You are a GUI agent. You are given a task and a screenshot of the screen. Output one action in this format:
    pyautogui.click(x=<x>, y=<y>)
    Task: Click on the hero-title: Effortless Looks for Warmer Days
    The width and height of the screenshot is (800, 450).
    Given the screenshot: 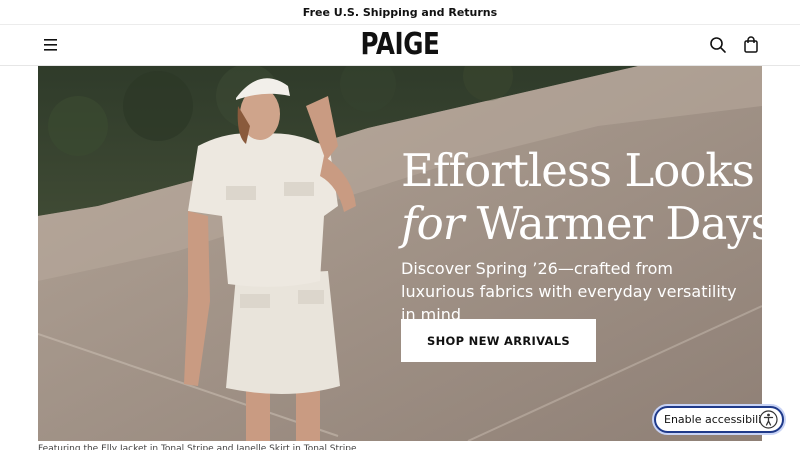 What is the action you would take?
    pyautogui.click(x=581, y=197)
    